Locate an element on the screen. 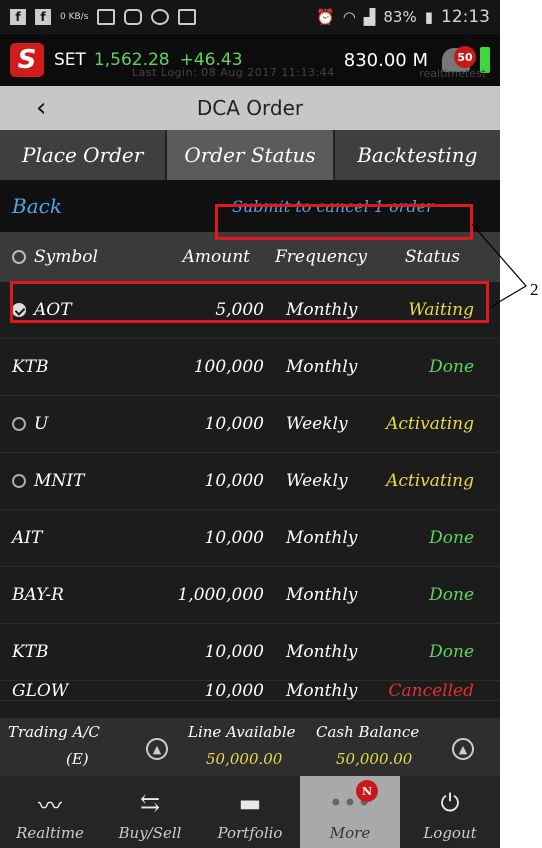 This screenshot has height=848, width=542. nav-more: ••• N More is located at coordinates (350, 812).